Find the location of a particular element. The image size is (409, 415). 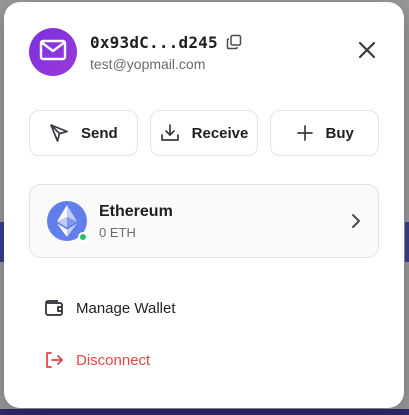

close-icon is located at coordinates (367, 52).